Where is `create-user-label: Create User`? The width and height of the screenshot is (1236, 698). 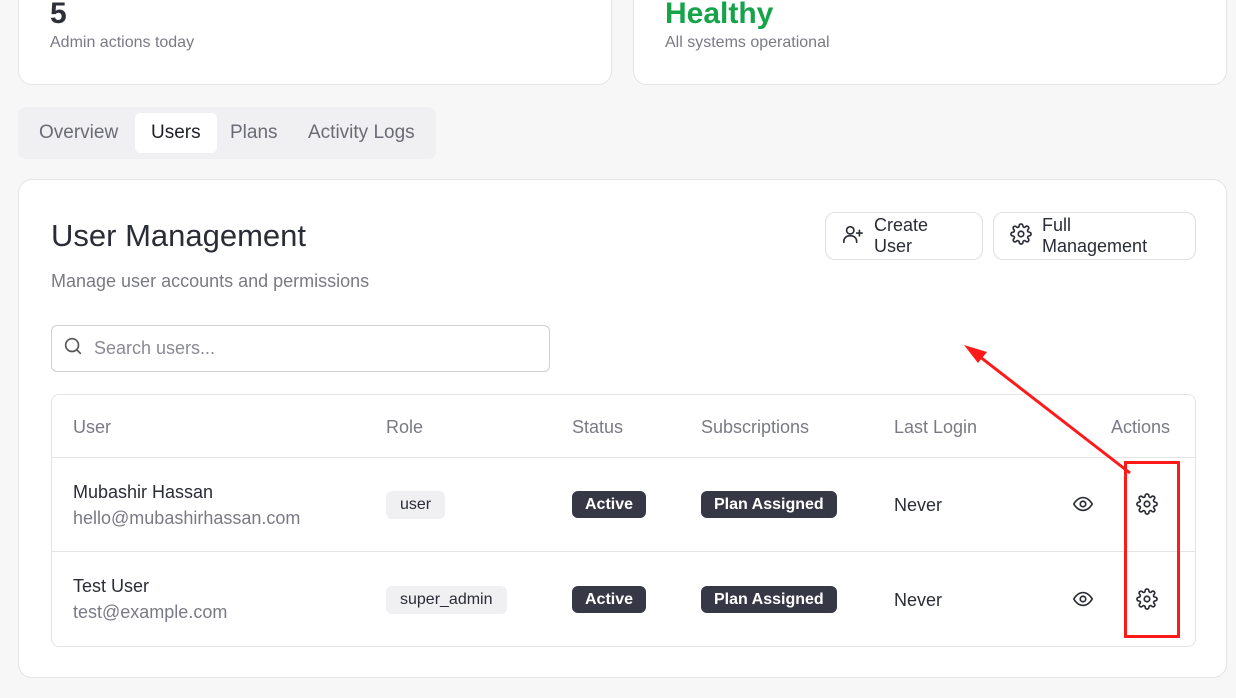
create-user-label: Create User is located at coordinates (901, 235).